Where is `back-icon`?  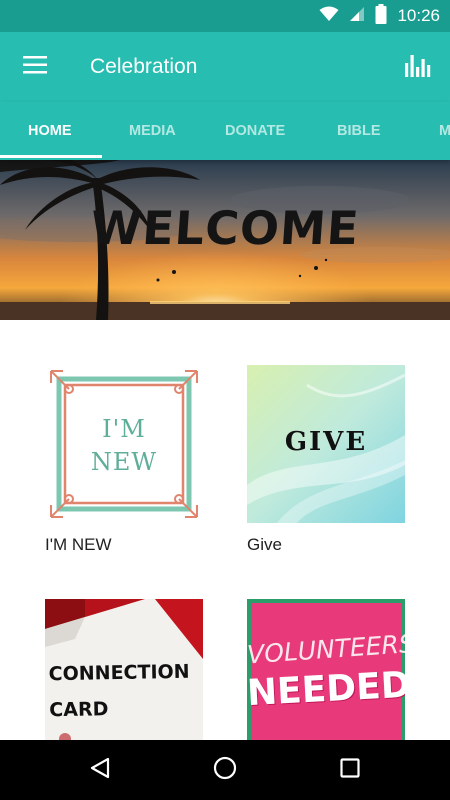 back-icon is located at coordinates (100, 770).